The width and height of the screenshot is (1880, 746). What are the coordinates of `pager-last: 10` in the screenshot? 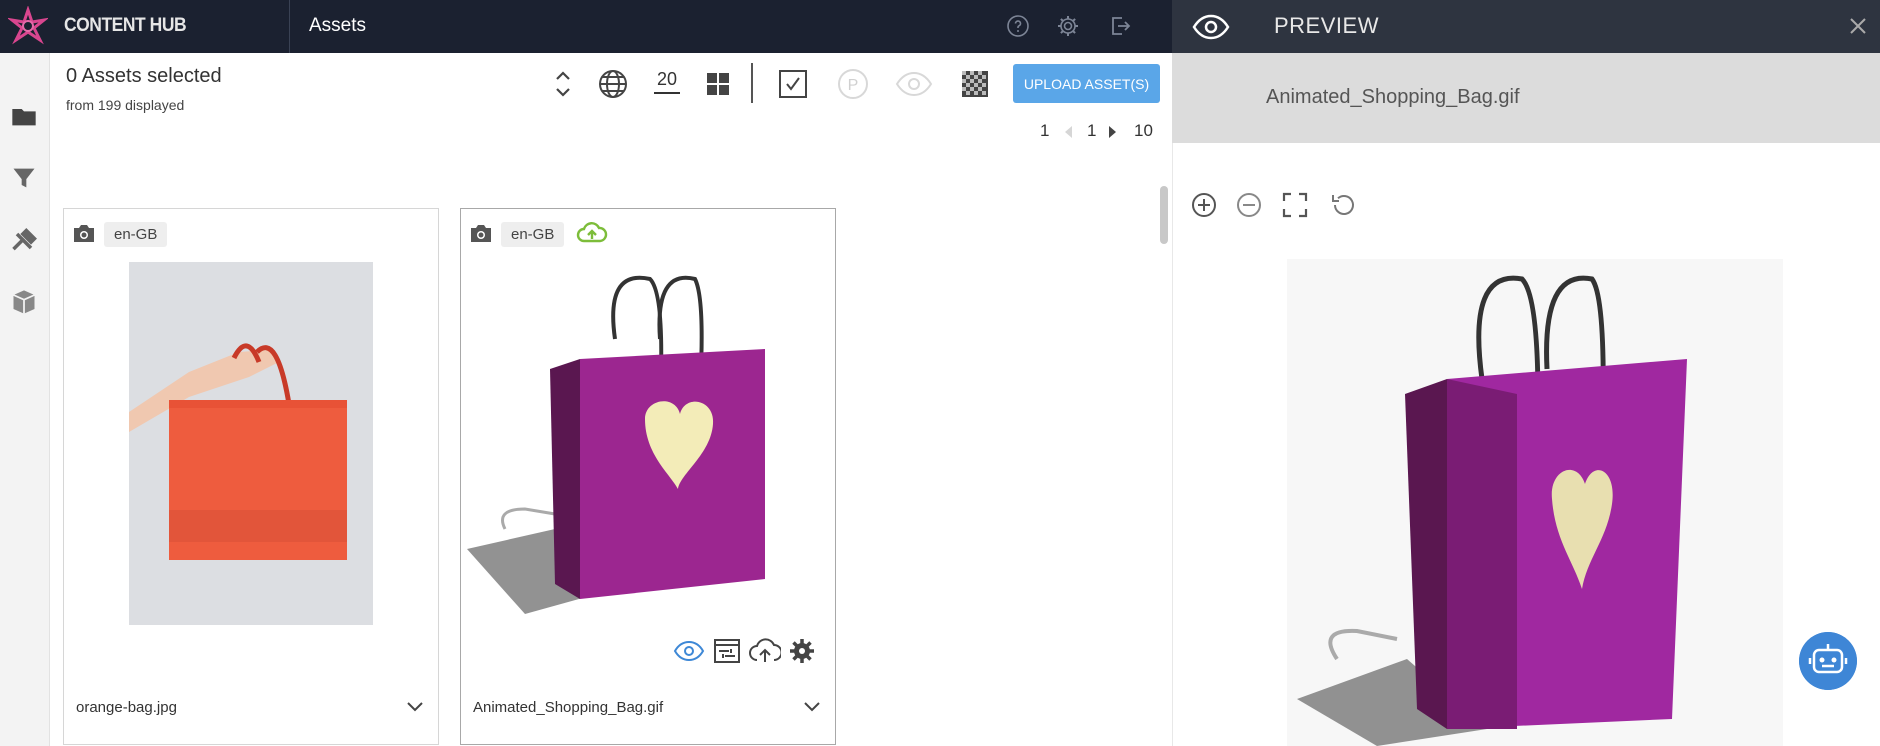 It's located at (1143, 131).